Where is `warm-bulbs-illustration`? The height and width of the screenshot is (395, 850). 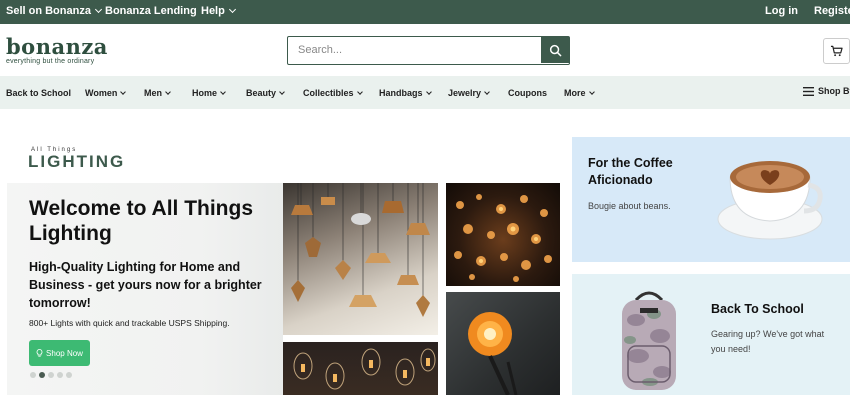
warm-bulbs-illustration is located at coordinates (503, 238).